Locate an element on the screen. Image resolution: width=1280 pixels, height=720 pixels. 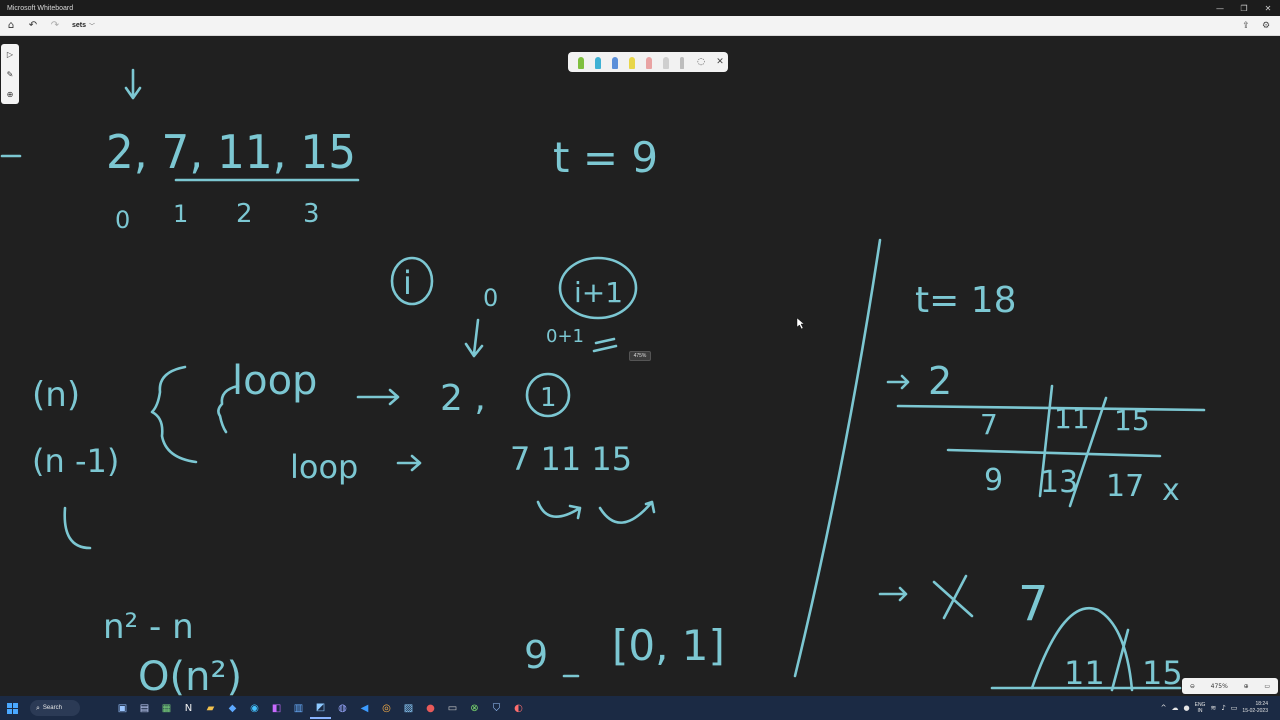
highlighter-icon is located at coordinates (649, 62).